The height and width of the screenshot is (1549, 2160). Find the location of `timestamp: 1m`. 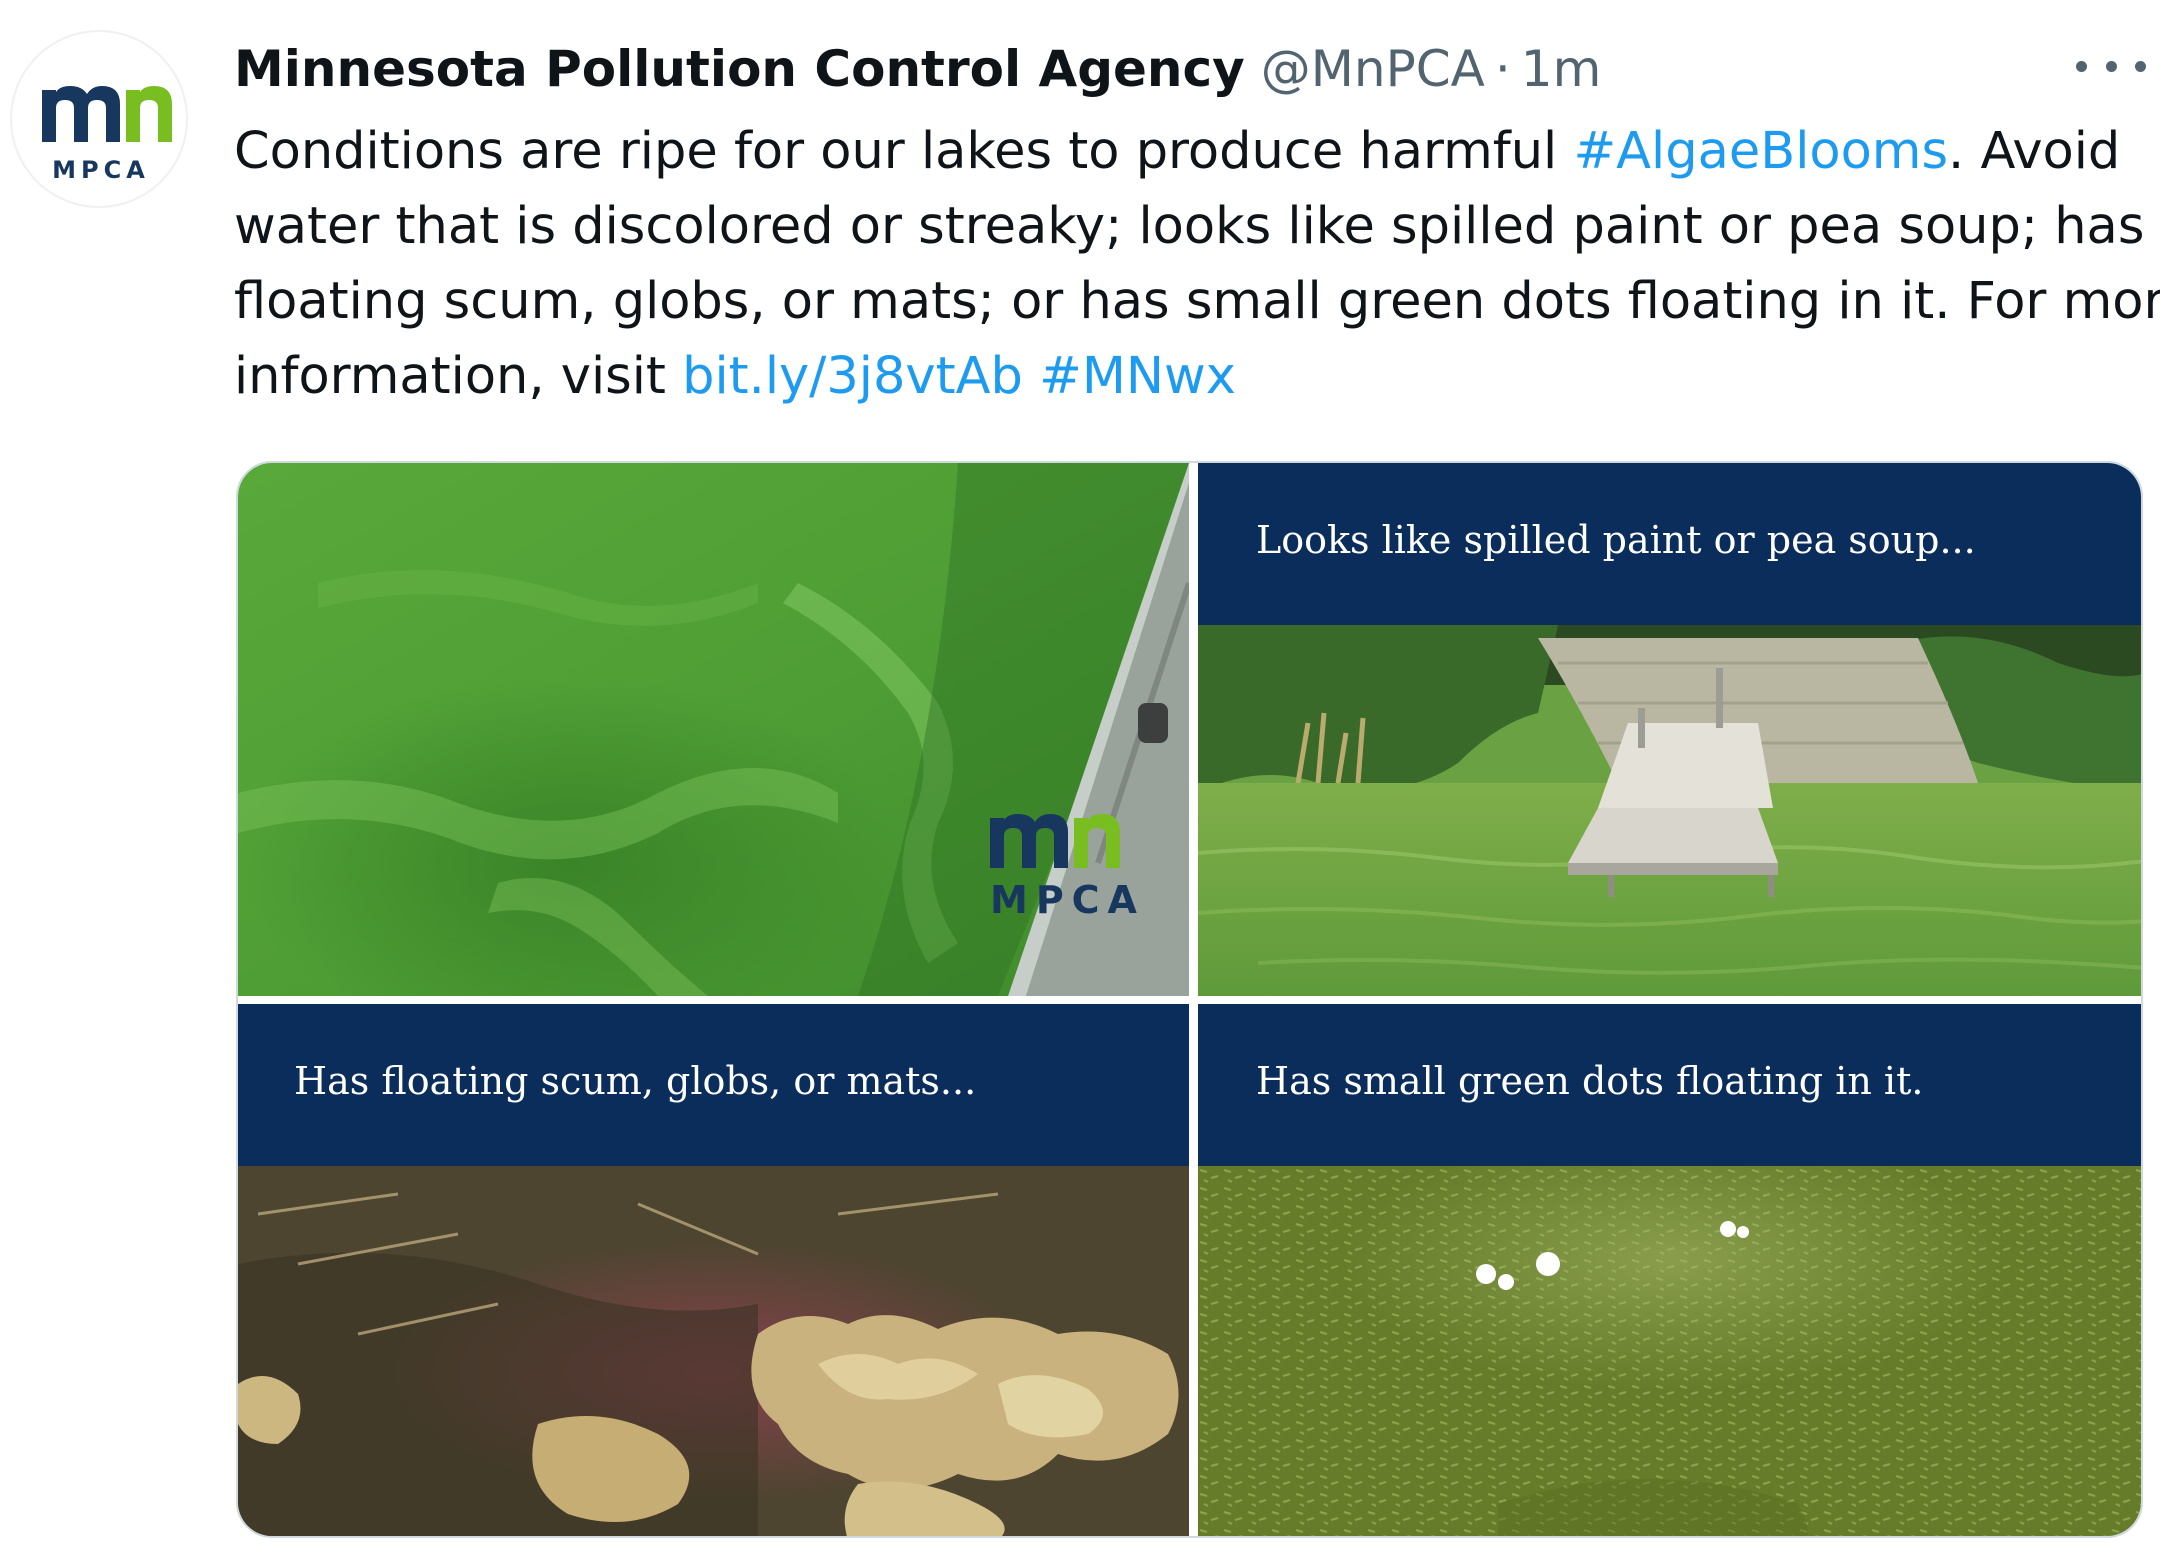

timestamp: 1m is located at coordinates (1561, 69).